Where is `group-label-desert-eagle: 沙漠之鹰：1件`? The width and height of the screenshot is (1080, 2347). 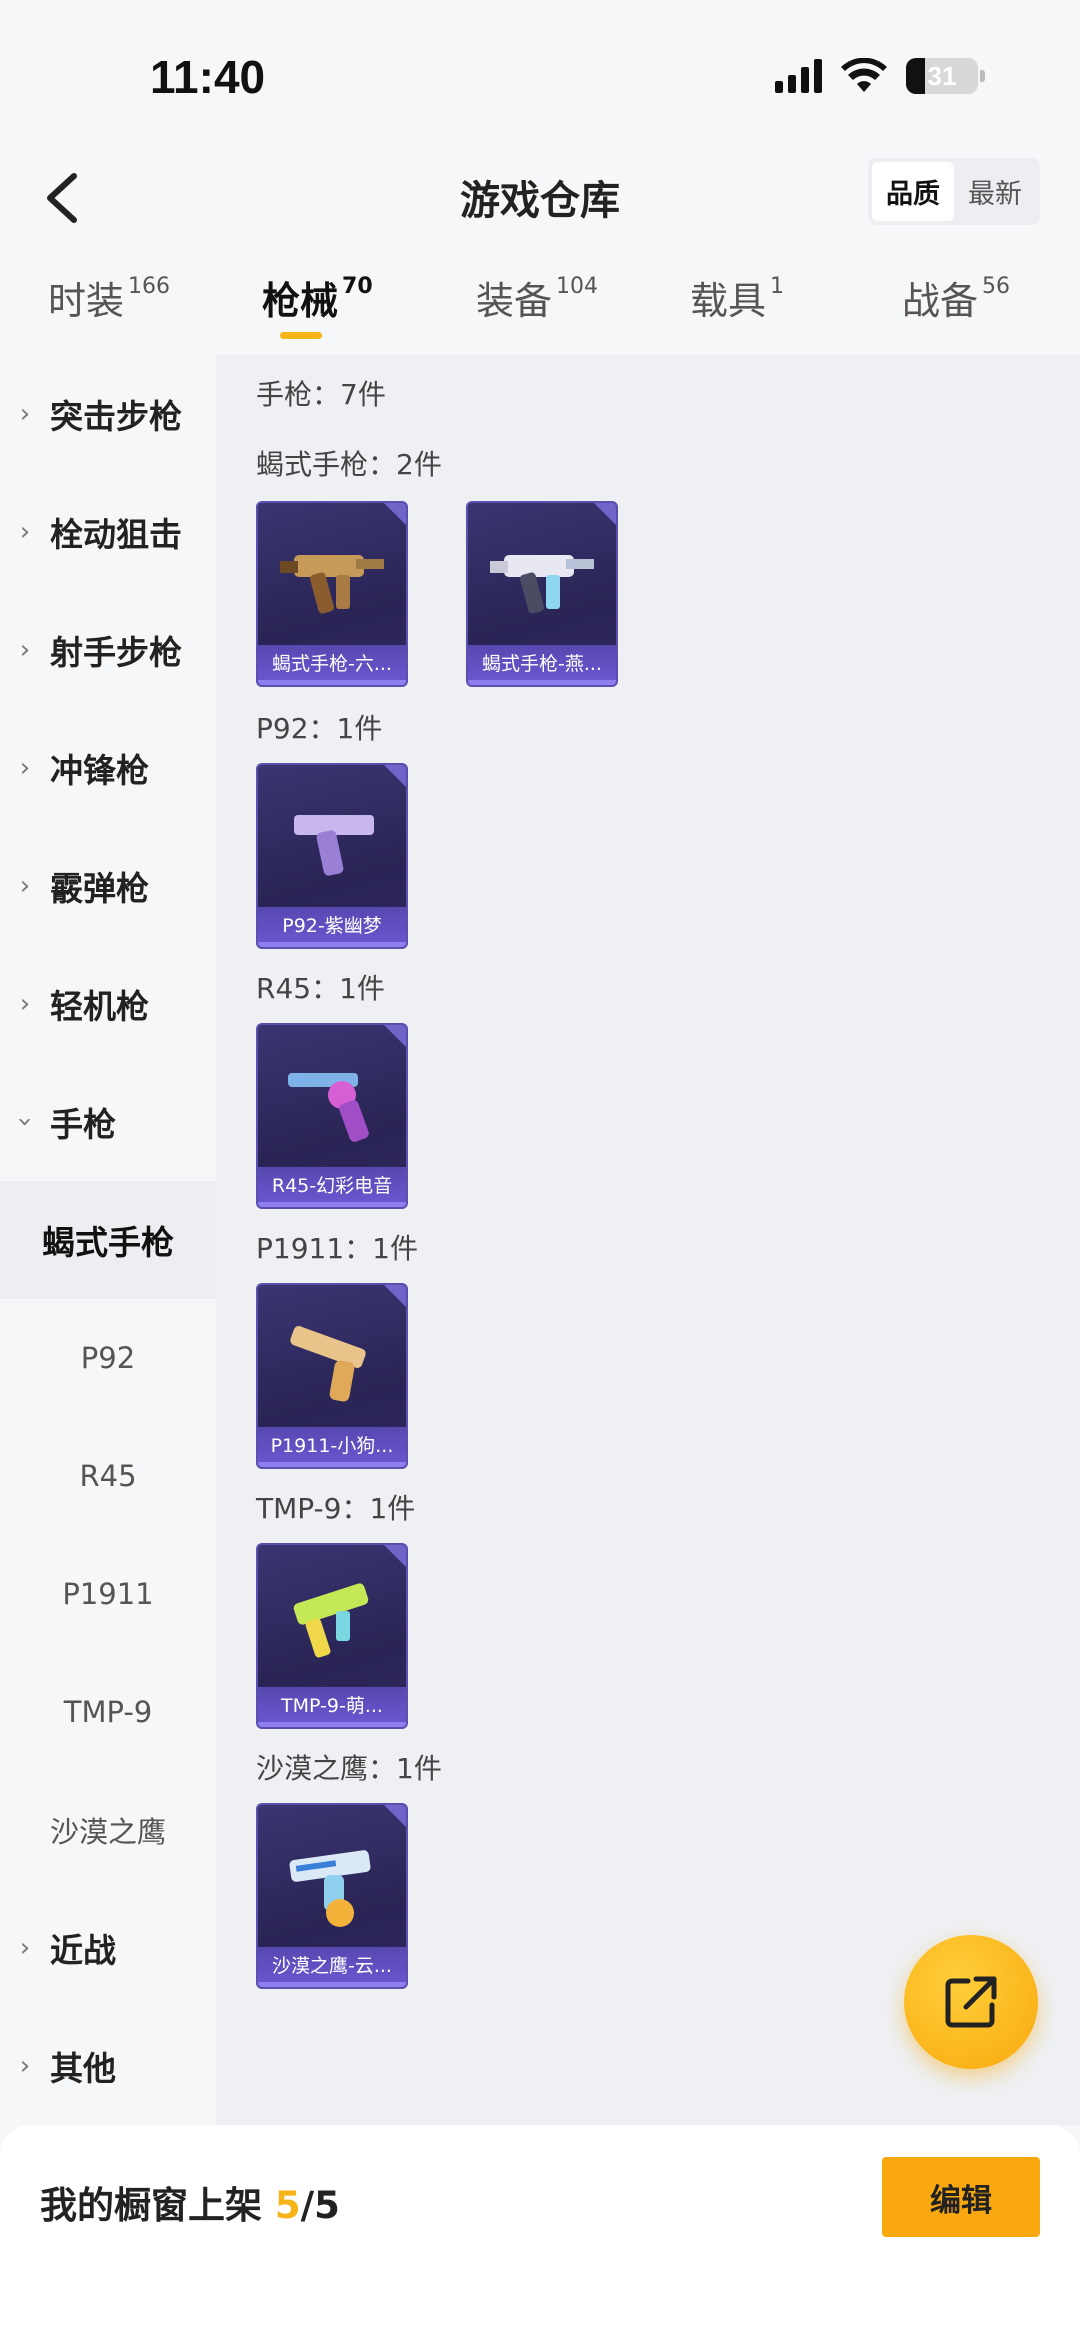 group-label-desert-eagle: 沙漠之鹰：1件 is located at coordinates (349, 1768).